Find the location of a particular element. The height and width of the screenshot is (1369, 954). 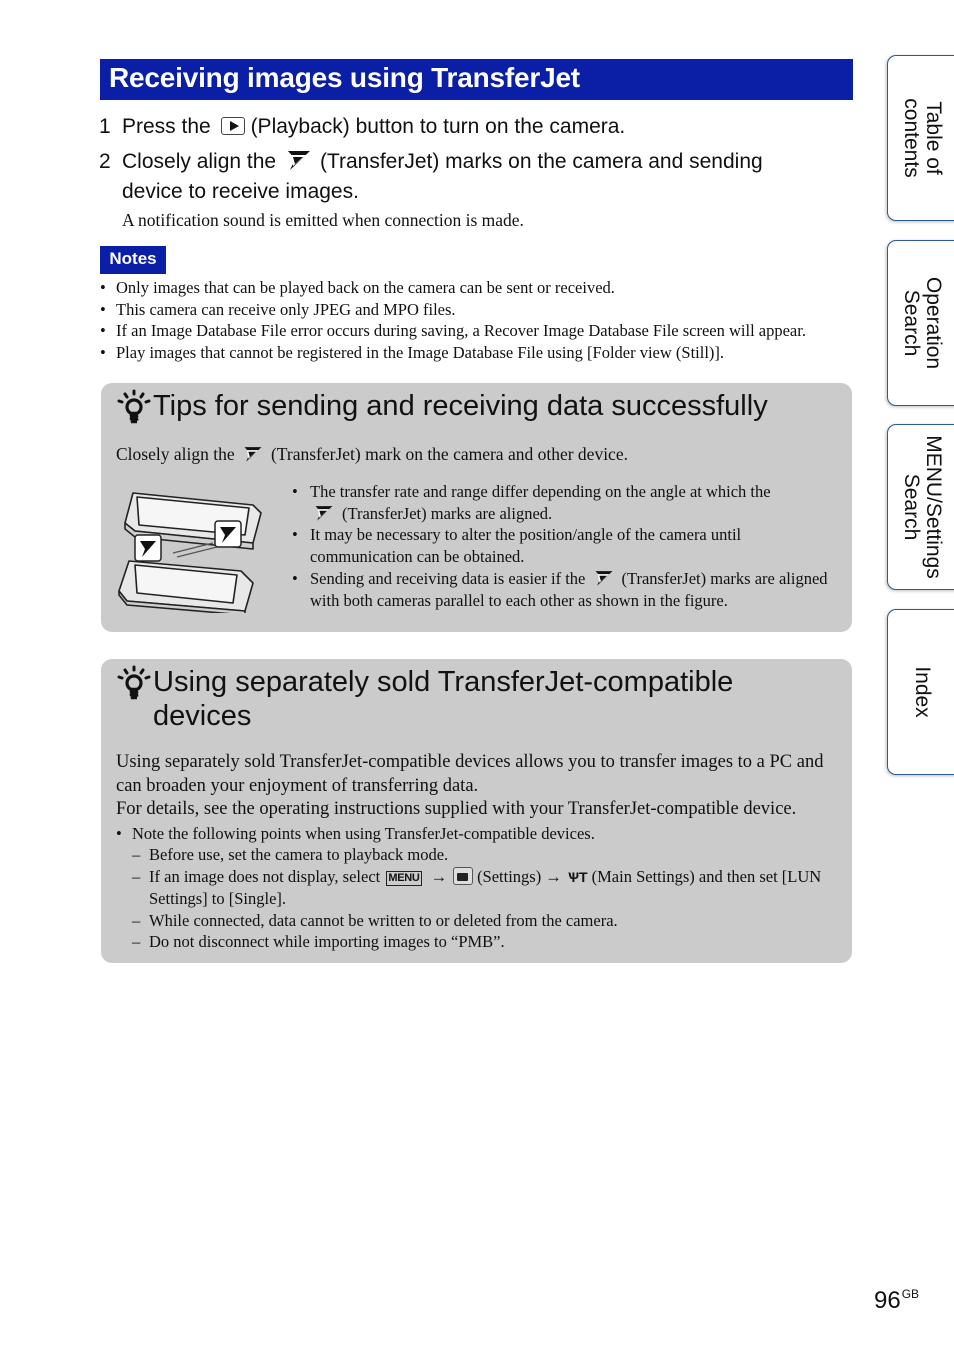

settings-toolbox-icon is located at coordinates (463, 875).